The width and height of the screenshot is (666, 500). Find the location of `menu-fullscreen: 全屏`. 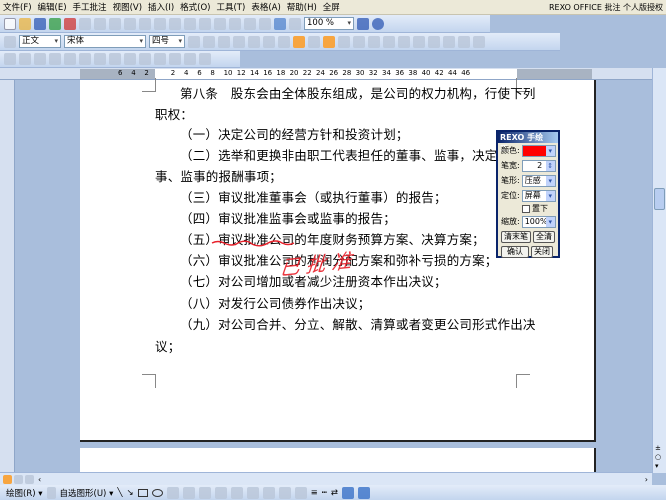

menu-fullscreen: 全屏 is located at coordinates (331, 7).